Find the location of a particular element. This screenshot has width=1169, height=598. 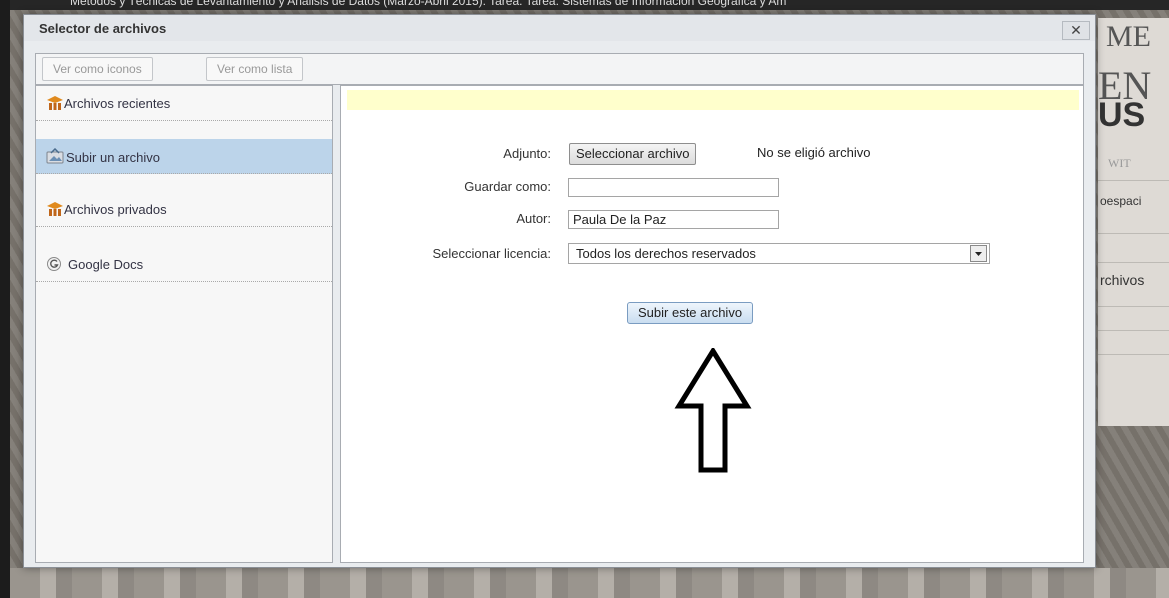

message-bar is located at coordinates (713, 100).